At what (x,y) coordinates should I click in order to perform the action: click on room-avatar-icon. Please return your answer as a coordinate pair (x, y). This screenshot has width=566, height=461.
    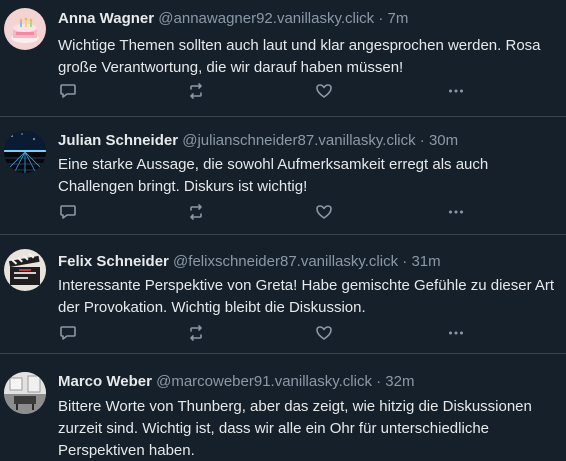
    Looking at the image, I should click on (25, 393).